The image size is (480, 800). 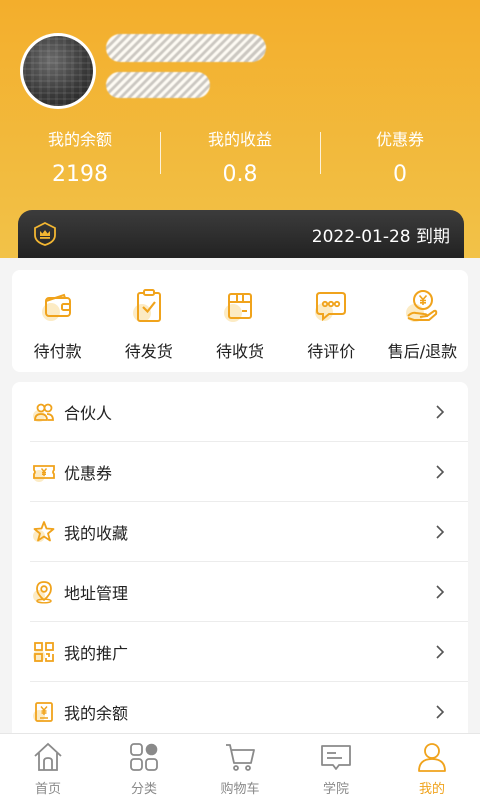 I want to click on stat-label: 我的余额, so click(x=79, y=139).